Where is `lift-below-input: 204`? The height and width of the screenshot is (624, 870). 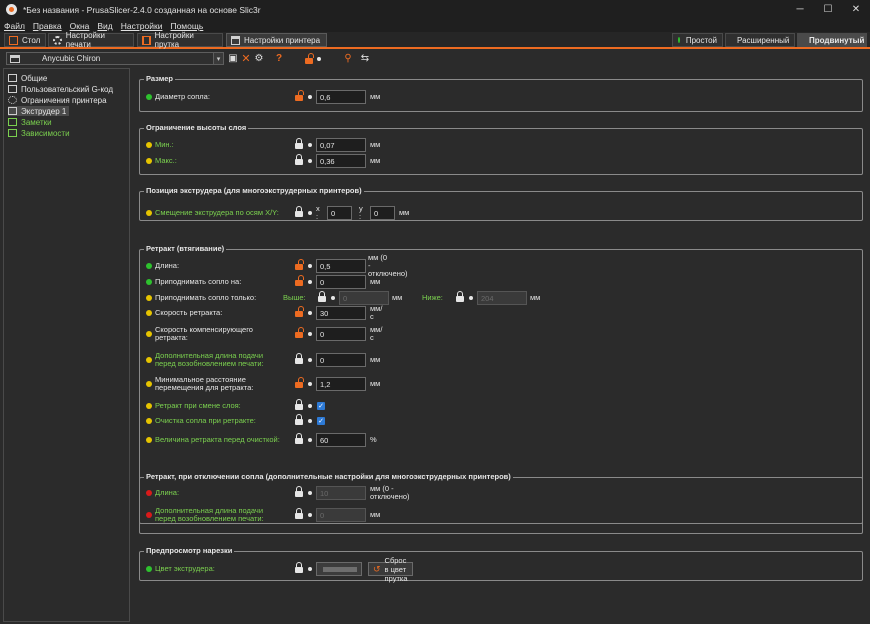
lift-below-input: 204 is located at coordinates (502, 298).